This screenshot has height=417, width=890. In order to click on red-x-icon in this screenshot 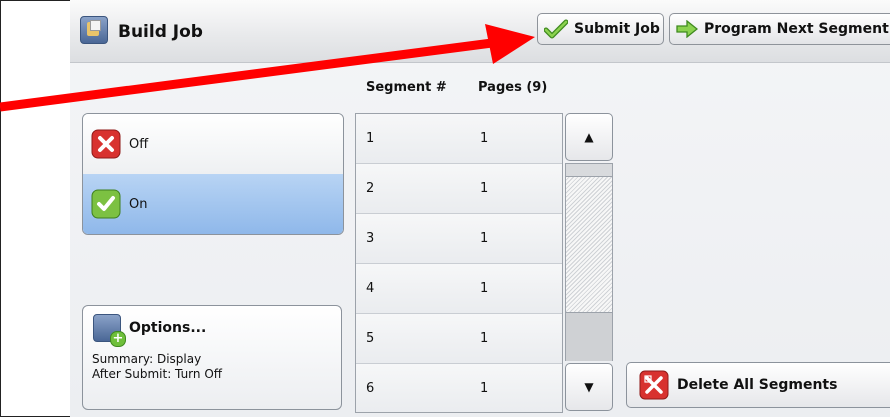, I will do `click(106, 144)`.